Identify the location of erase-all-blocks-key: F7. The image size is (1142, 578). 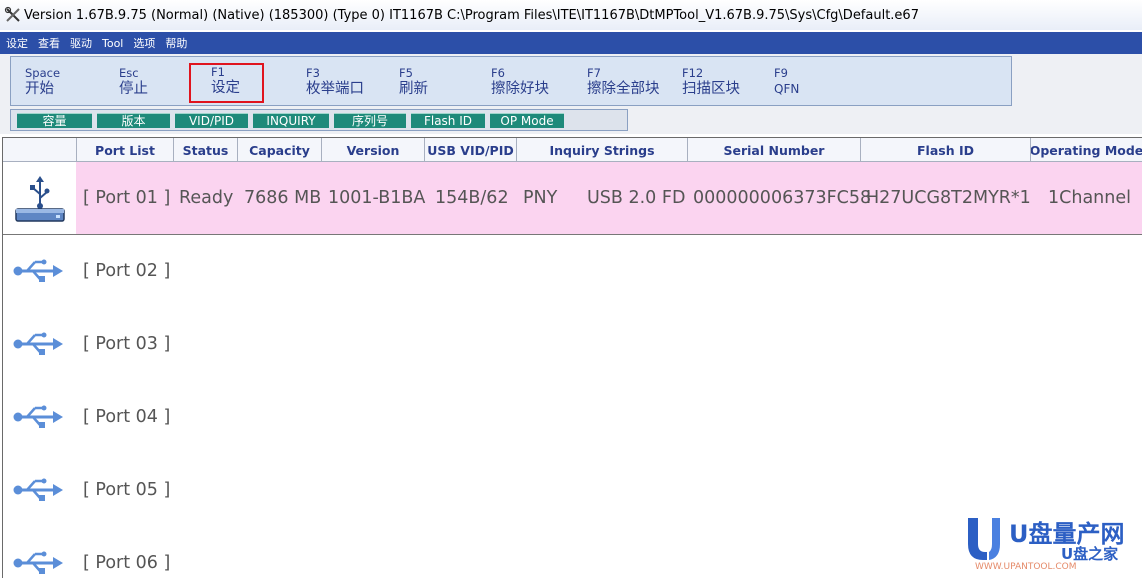
(594, 73).